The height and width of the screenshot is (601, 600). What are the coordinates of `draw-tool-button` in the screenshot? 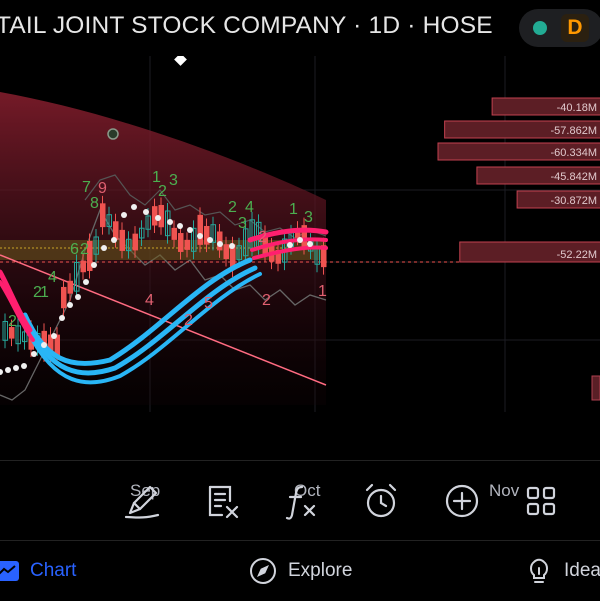 It's located at (142, 501).